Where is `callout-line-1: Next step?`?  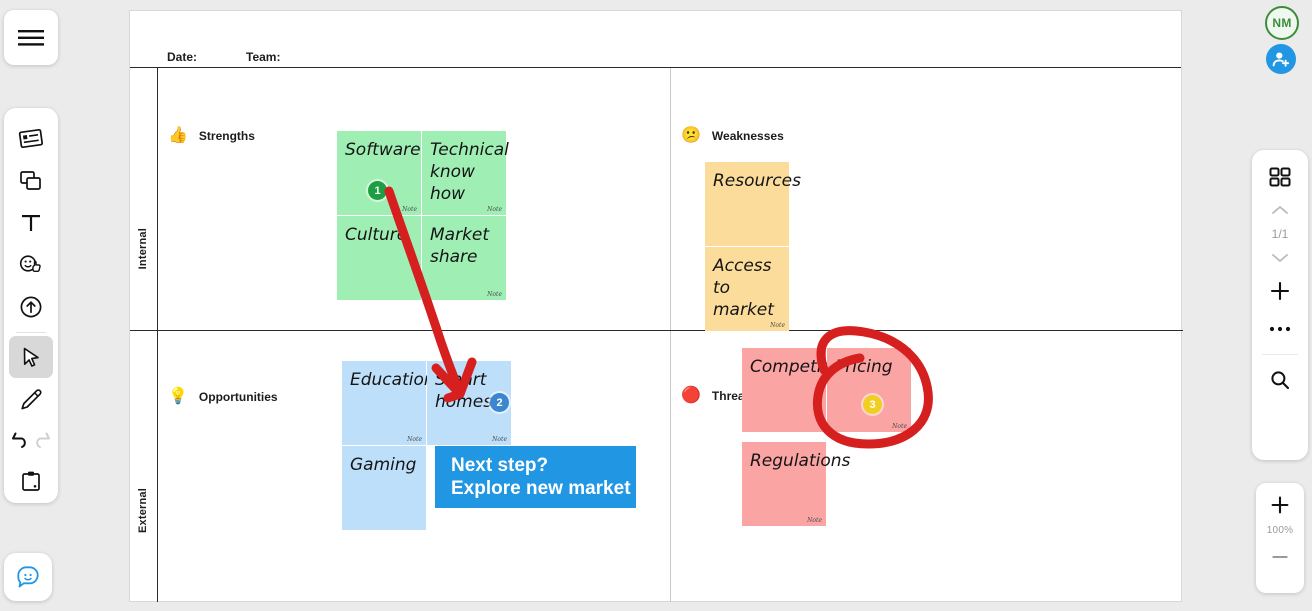
callout-line-1: Next step? is located at coordinates (500, 465).